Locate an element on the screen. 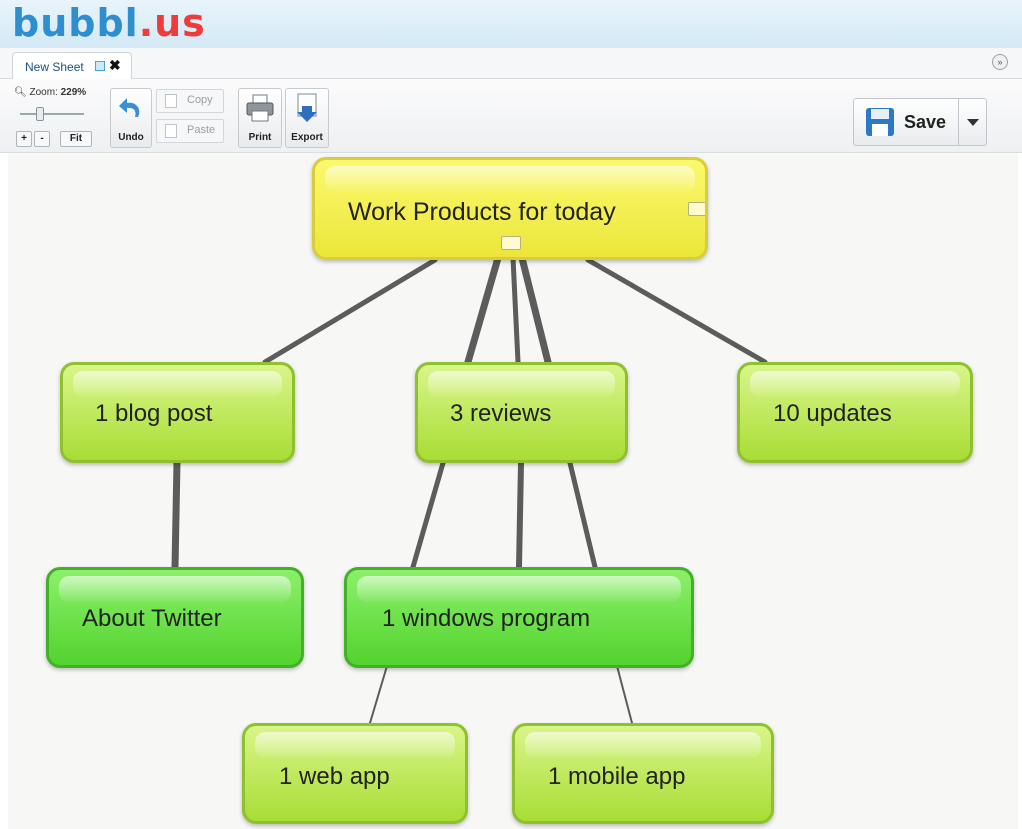  node-blog-post: 1 blog post is located at coordinates (177, 412).